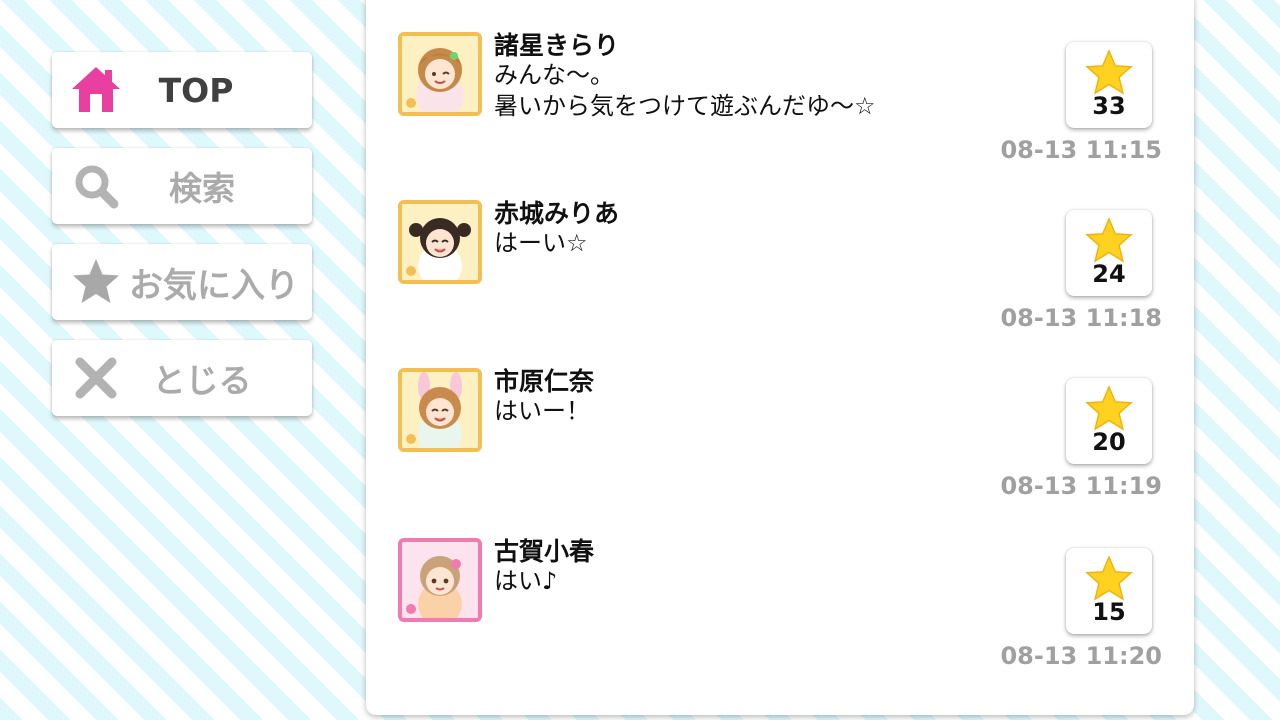  I want to click on like-button: 15, so click(1109, 591).